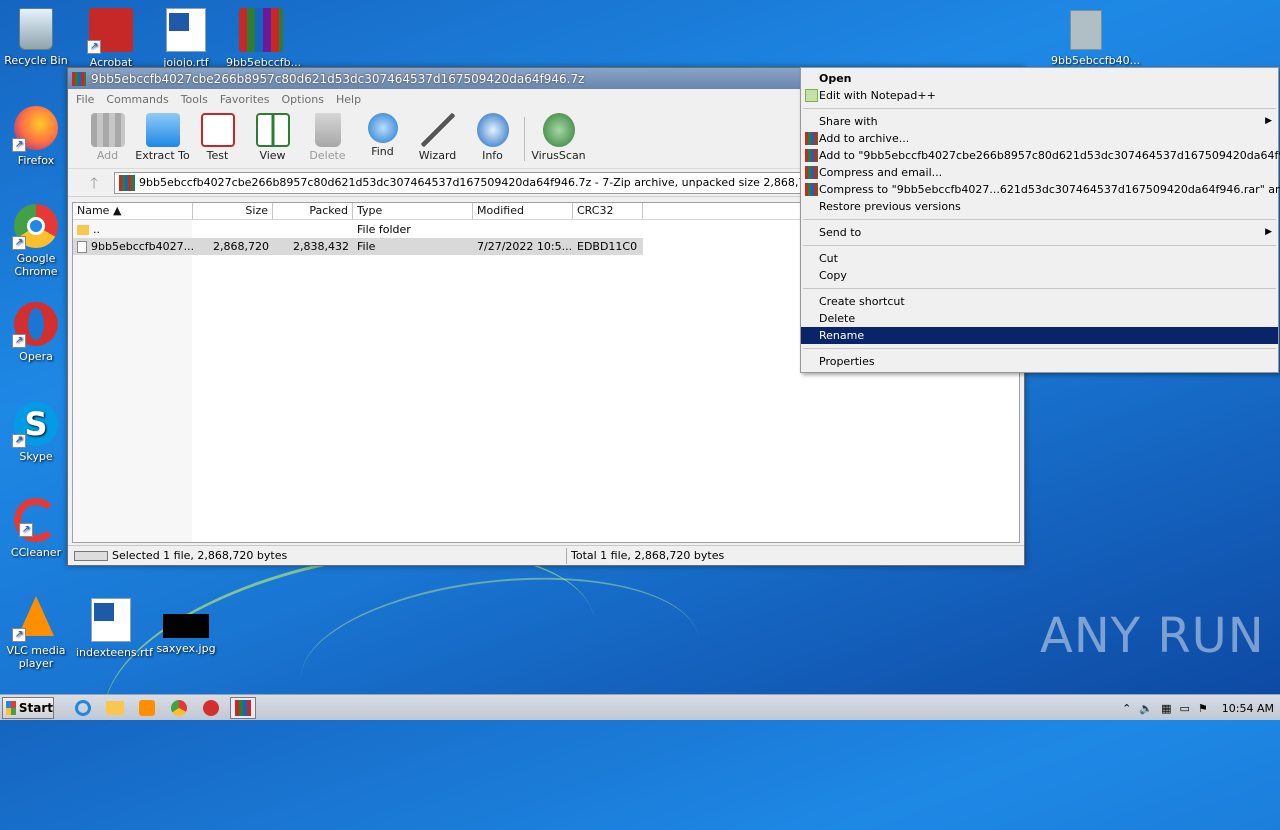 The width and height of the screenshot is (1280, 830). What do you see at coordinates (96, 229) in the screenshot?
I see `row-name-text: ..` at bounding box center [96, 229].